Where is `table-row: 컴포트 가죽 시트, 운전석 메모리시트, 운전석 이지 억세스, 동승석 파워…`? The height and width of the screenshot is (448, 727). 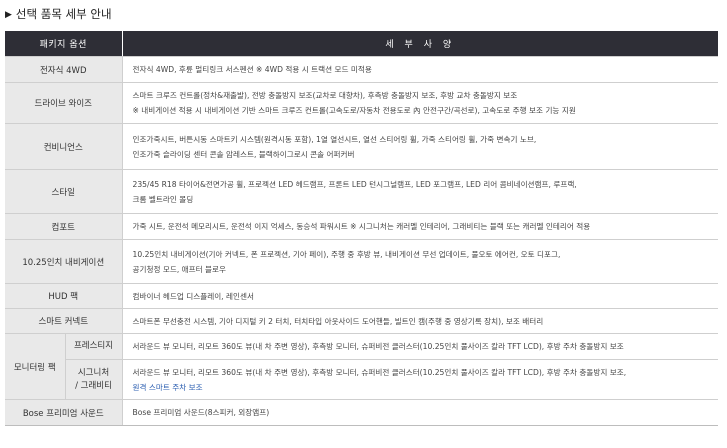
table-row: 컴포트 가죽 시트, 운전석 메모리시트, 운전석 이지 억세스, 동승석 파워… is located at coordinates (361, 226).